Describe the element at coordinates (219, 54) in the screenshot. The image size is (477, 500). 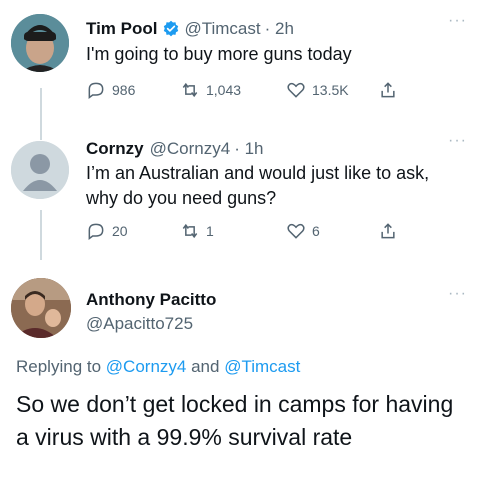
I see `tweet-text: I'm going to buy more guns today` at that location.